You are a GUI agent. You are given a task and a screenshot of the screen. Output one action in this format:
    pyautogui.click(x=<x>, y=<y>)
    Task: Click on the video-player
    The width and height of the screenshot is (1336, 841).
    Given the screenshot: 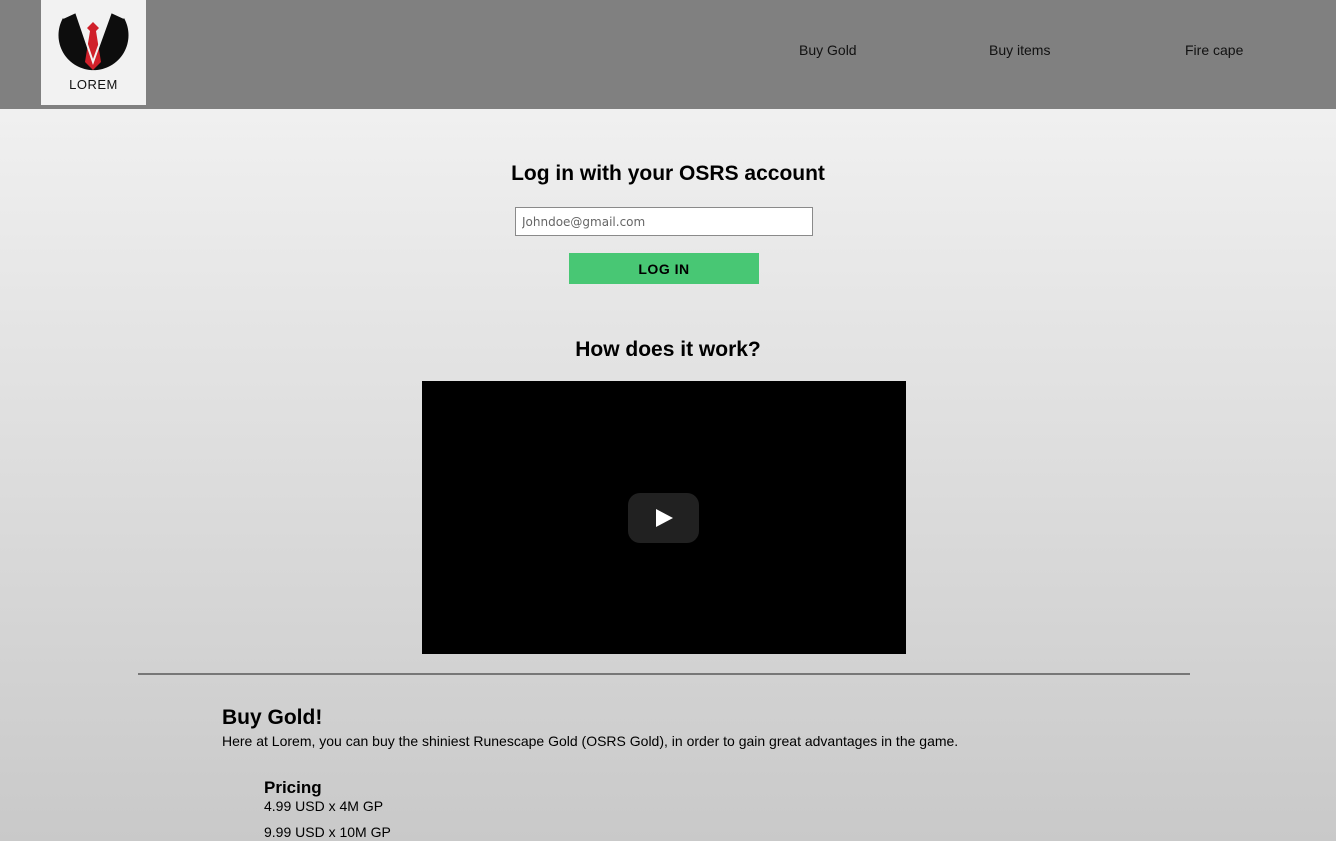 What is the action you would take?
    pyautogui.click(x=664, y=517)
    